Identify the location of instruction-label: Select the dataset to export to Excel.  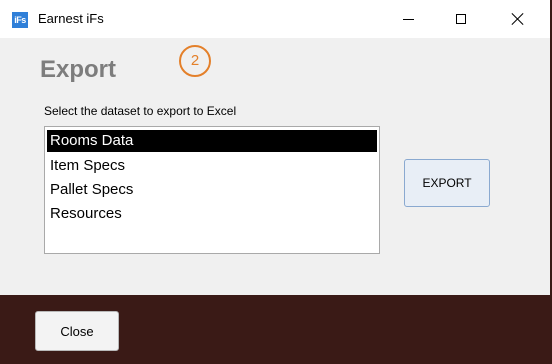
(140, 111).